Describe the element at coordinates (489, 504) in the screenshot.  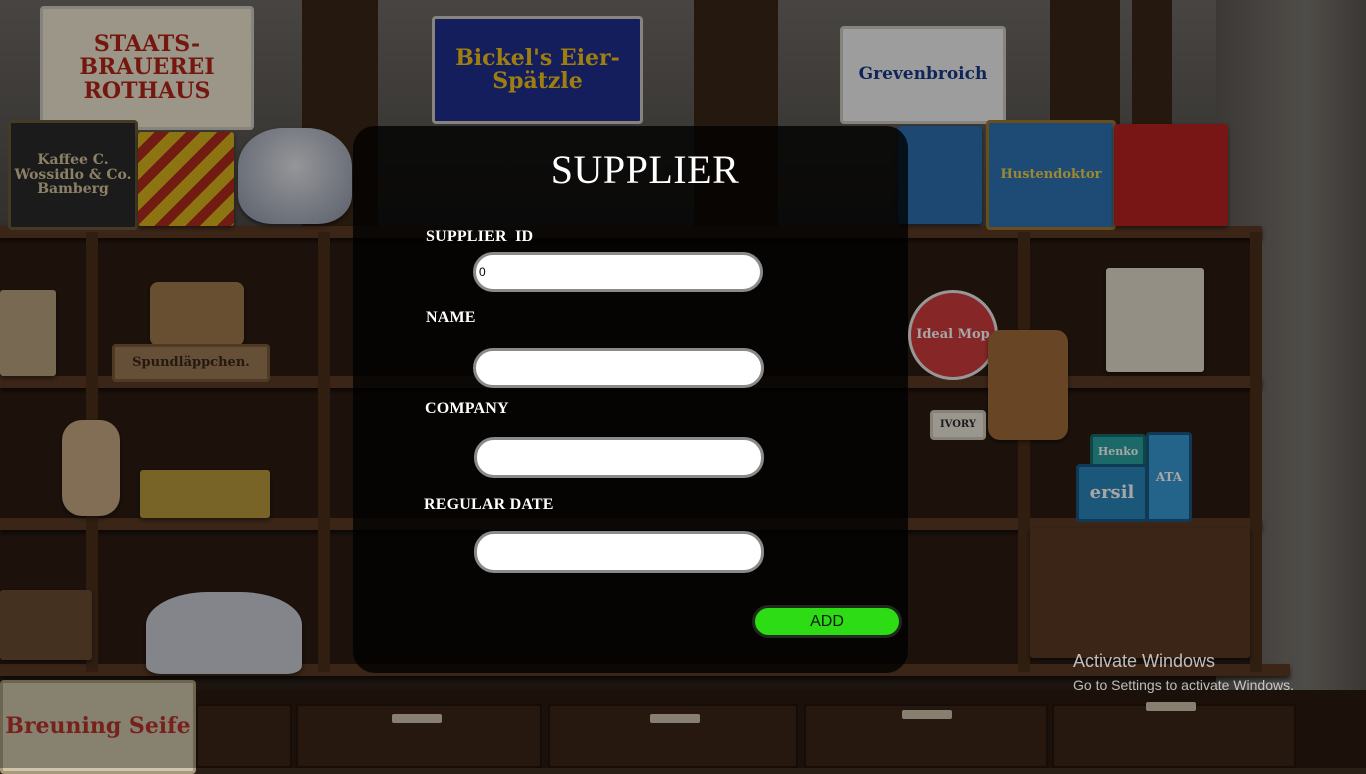
I see `regular-date-label: REGULAR DATE` at that location.